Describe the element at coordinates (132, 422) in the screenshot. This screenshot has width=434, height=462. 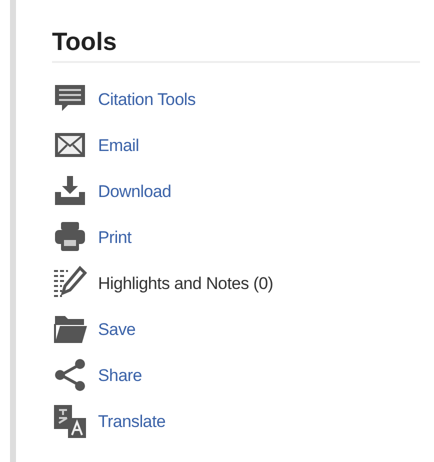
I see `tool-link: Translate` at that location.